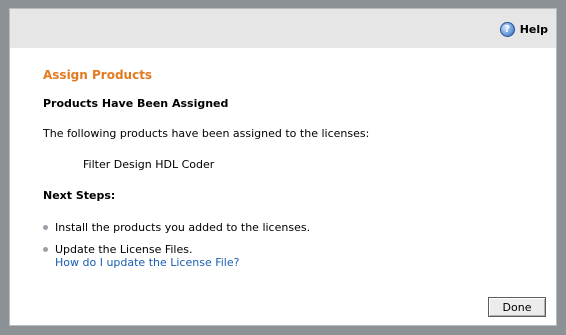  I want to click on update-license-help-link: How do I update the License File?, so click(147, 262).